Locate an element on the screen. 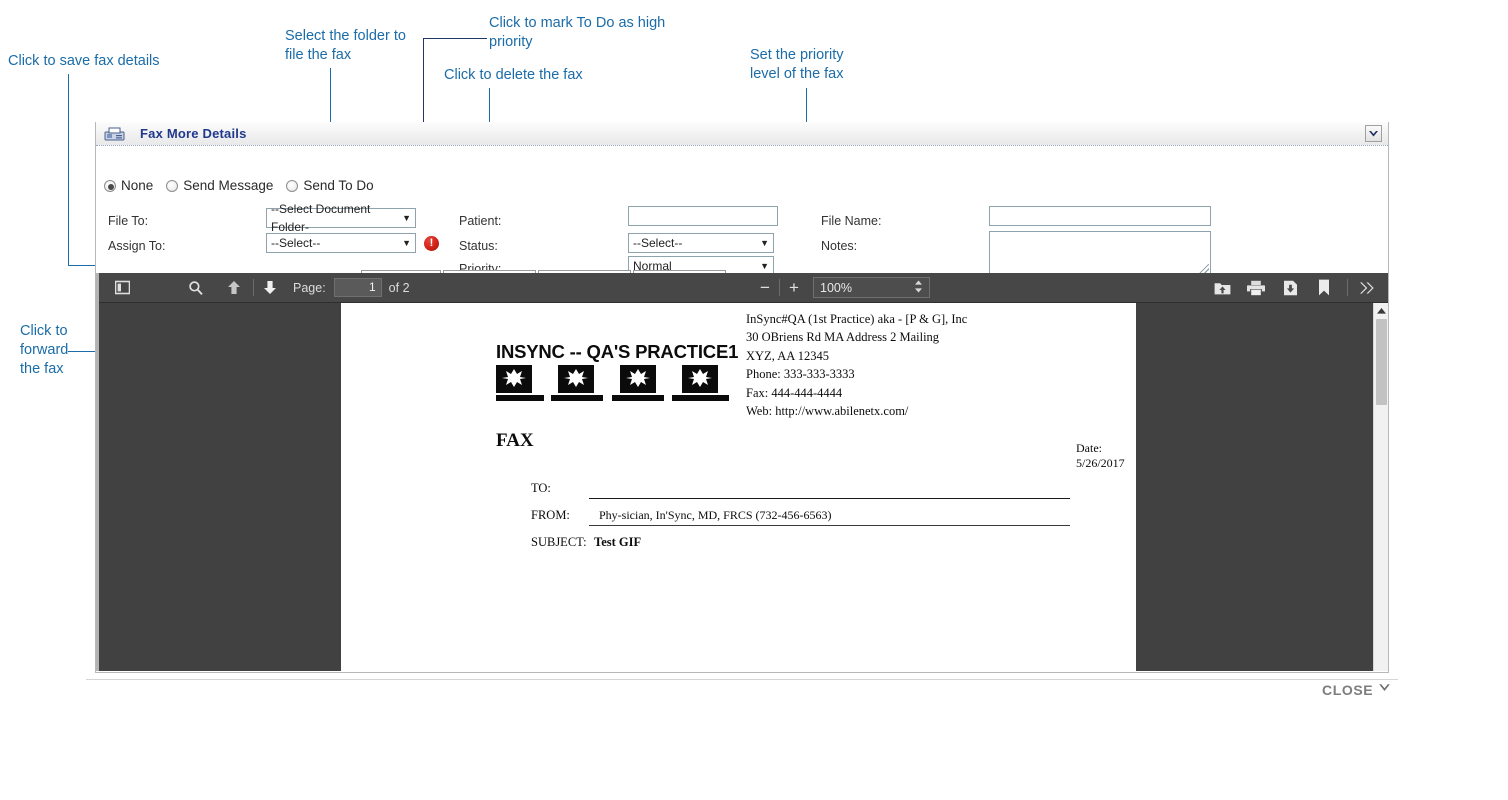  patient-label: Patient: is located at coordinates (480, 221).